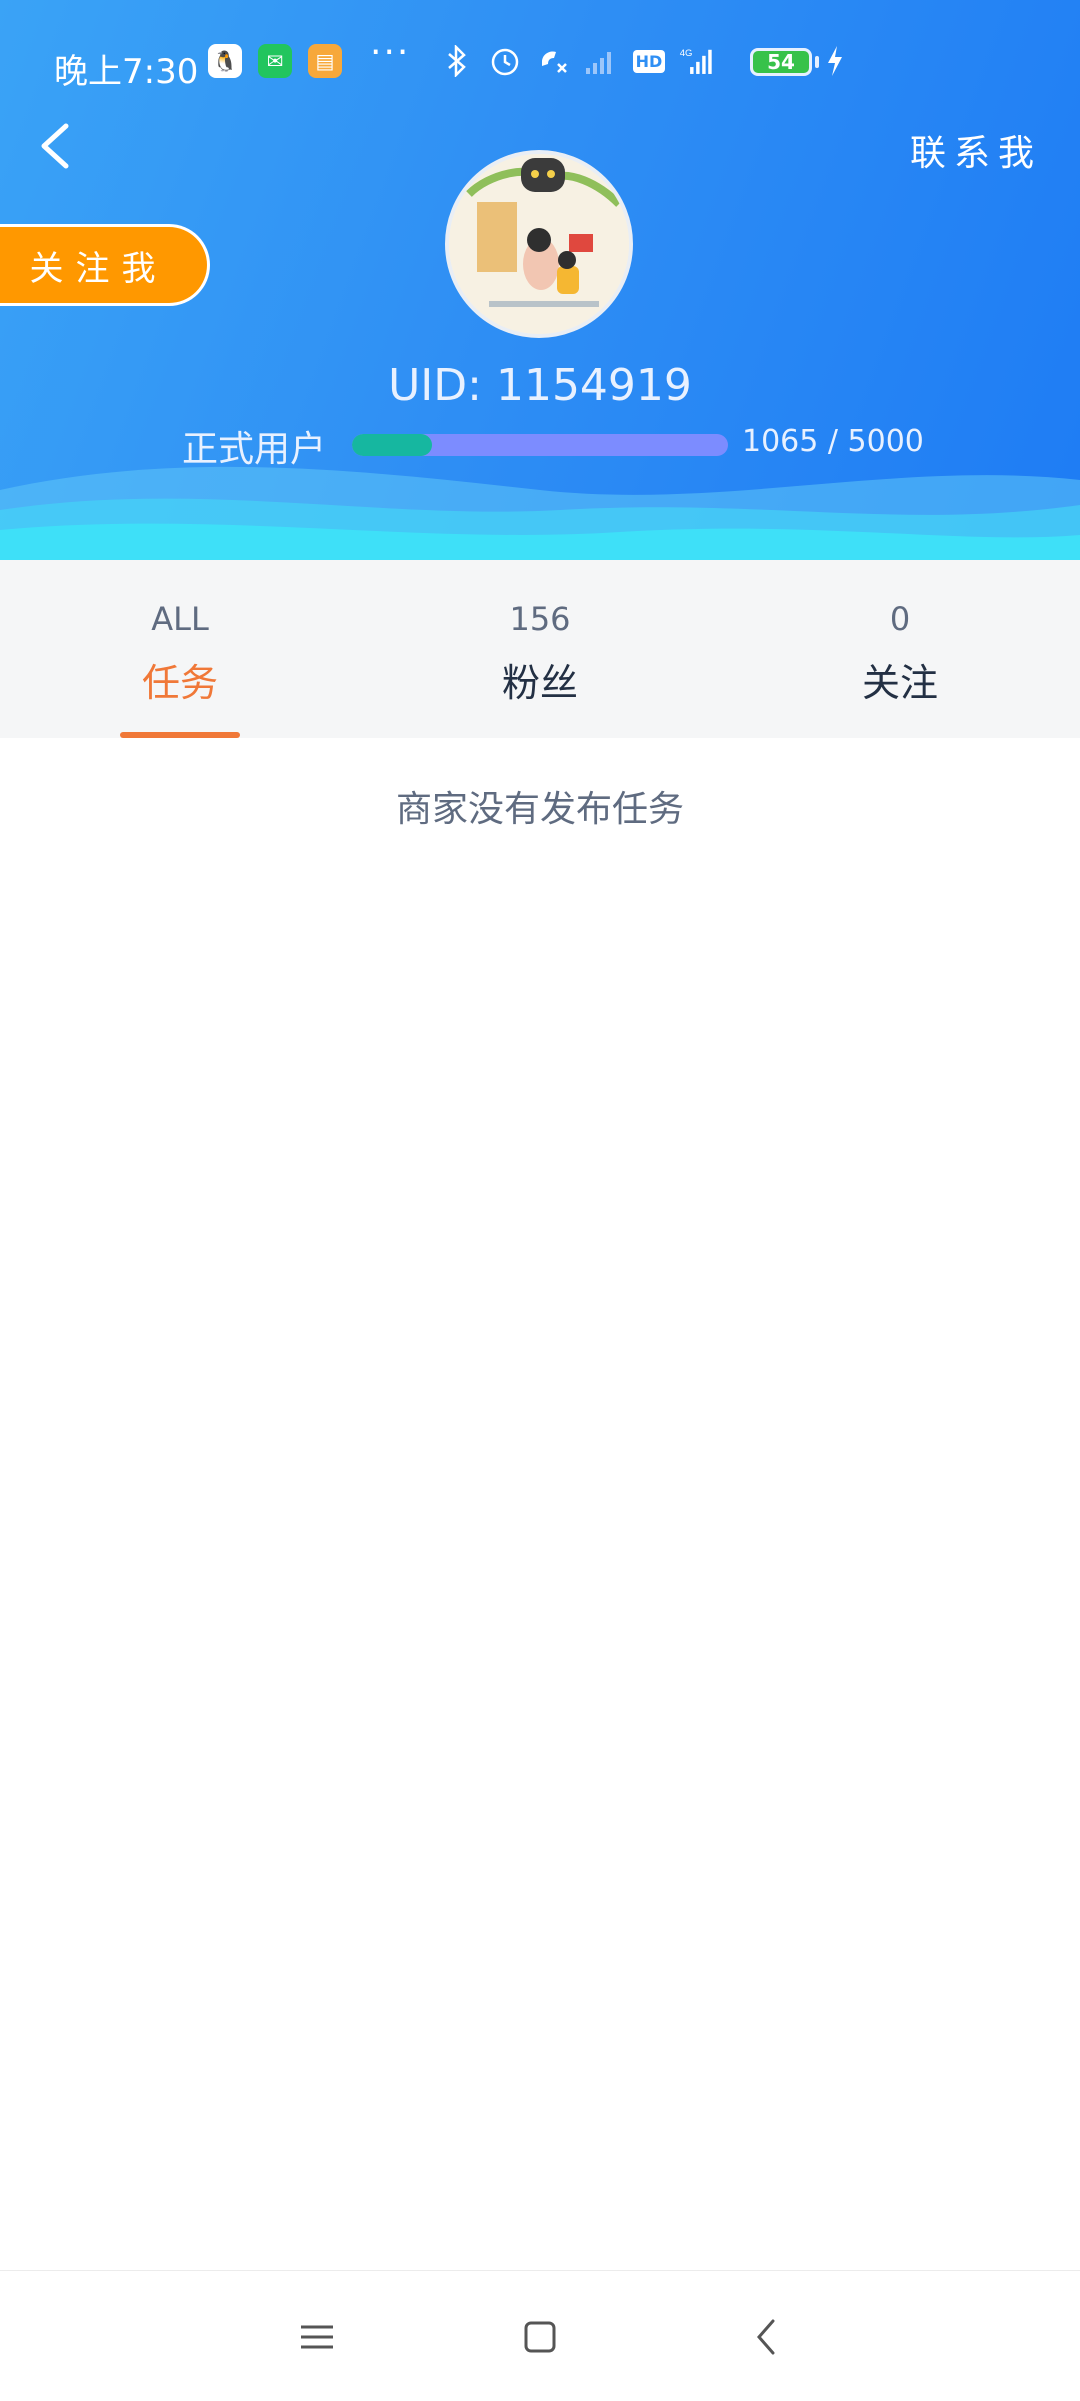 This screenshot has width=1080, height=2401. I want to click on tab-tasks: ALL 任务, so click(180, 649).